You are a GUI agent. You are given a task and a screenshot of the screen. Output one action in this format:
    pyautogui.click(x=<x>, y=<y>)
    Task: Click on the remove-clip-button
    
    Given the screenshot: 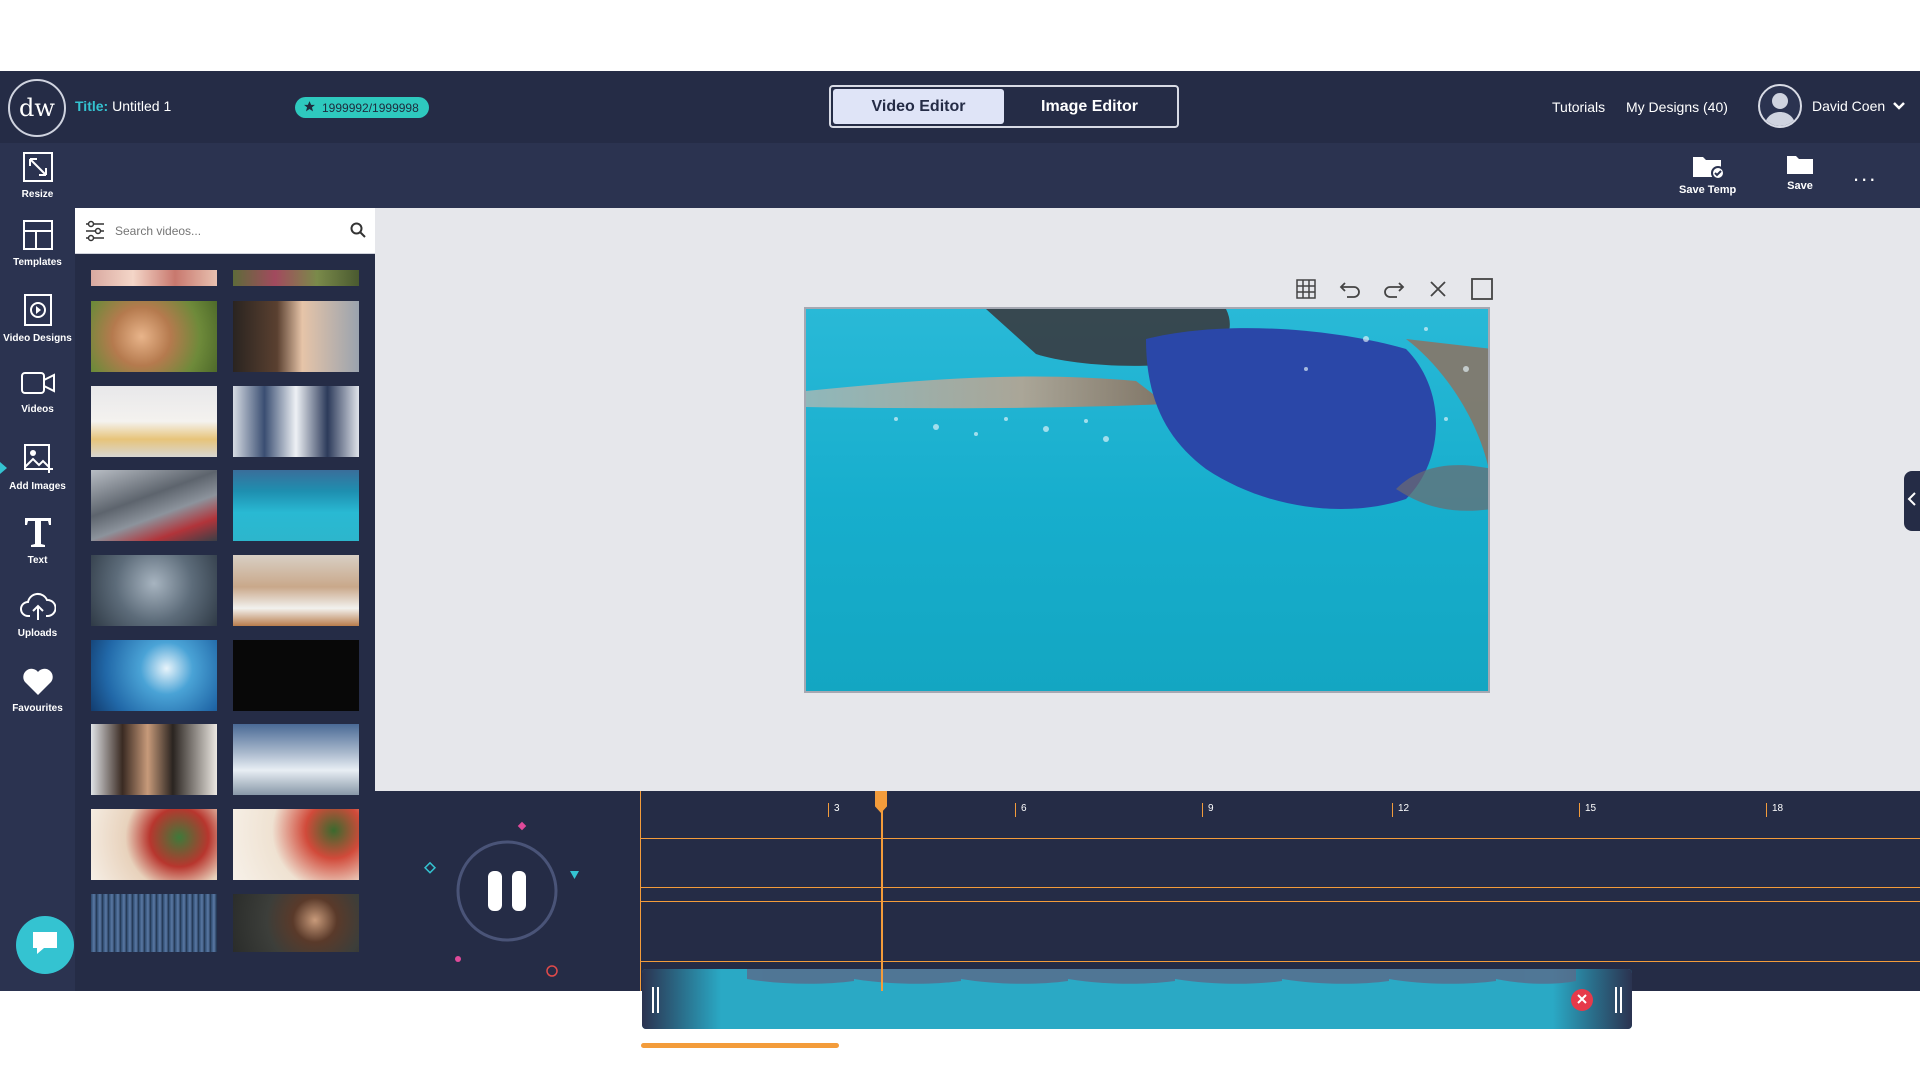 What is the action you would take?
    pyautogui.click(x=1582, y=1000)
    